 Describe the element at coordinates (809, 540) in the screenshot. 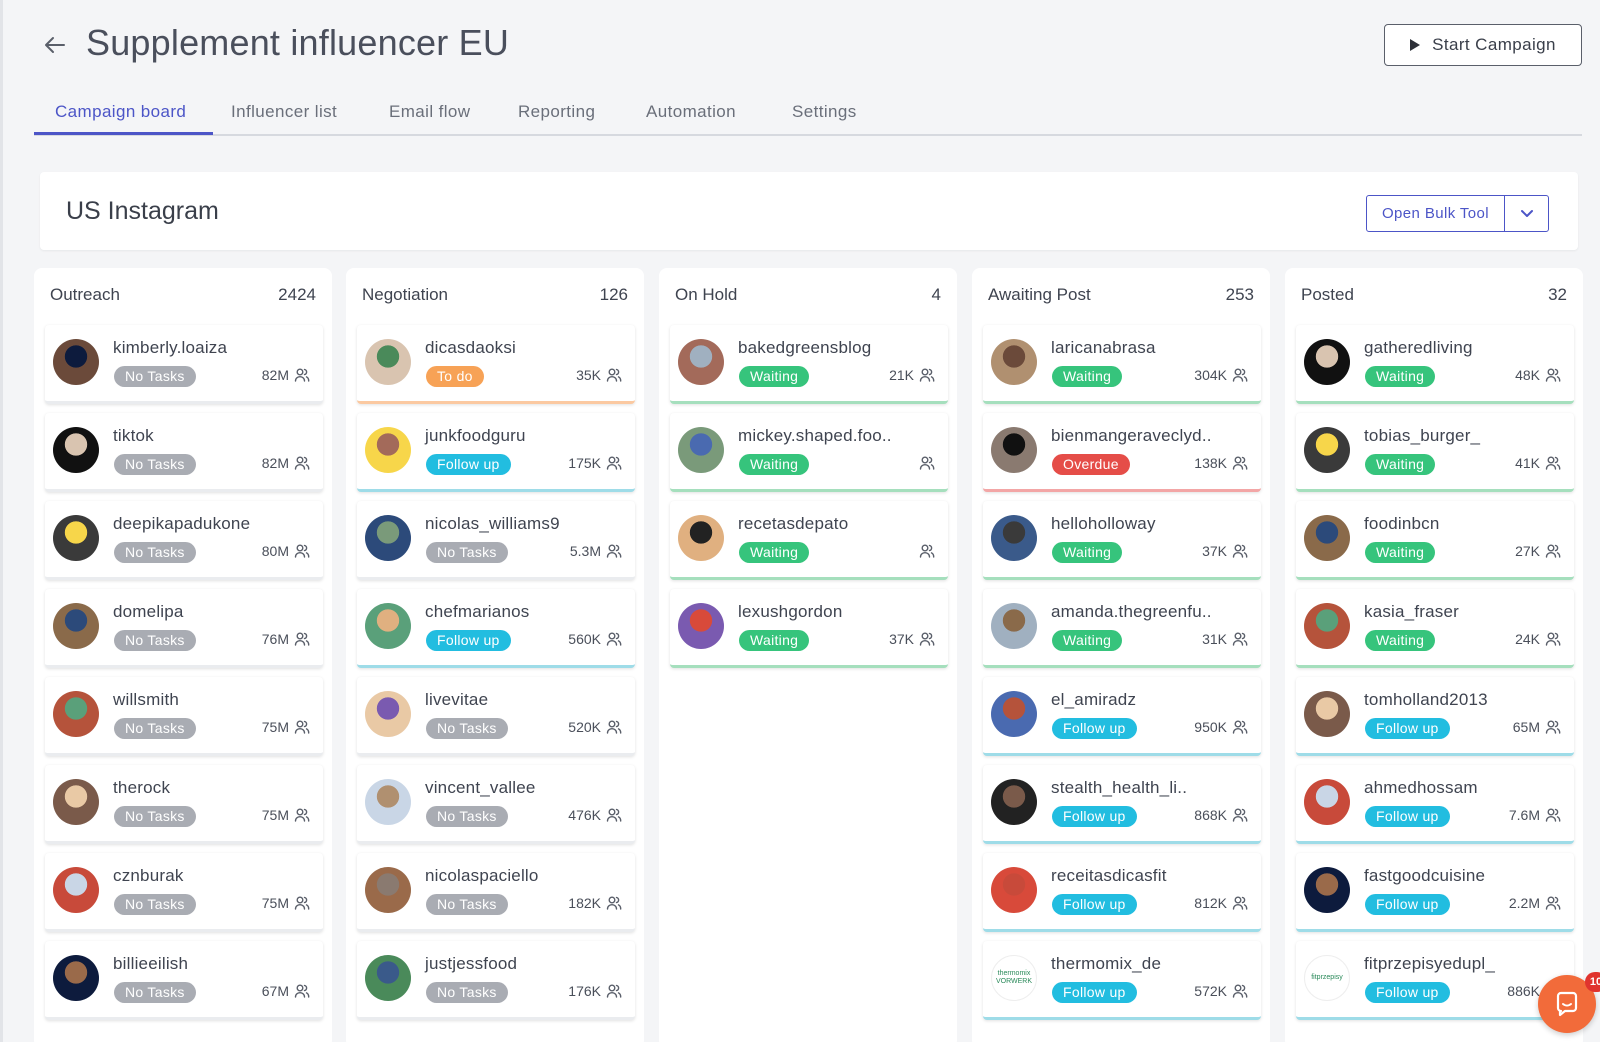

I see `influencer-card: recetasdepato Waiting` at that location.